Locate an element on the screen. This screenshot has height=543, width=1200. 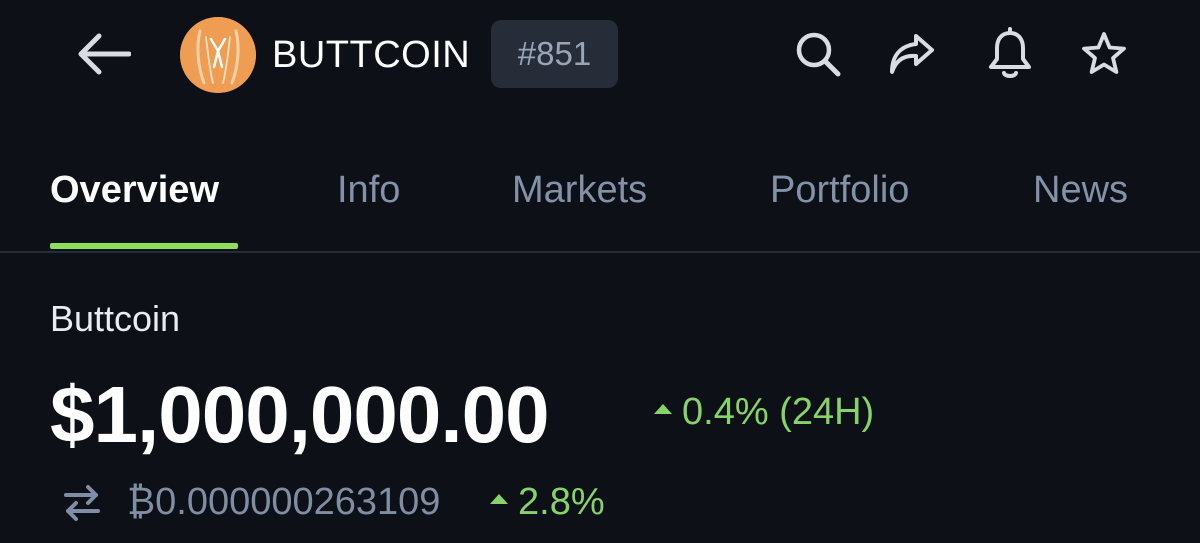
divider is located at coordinates (600, 252).